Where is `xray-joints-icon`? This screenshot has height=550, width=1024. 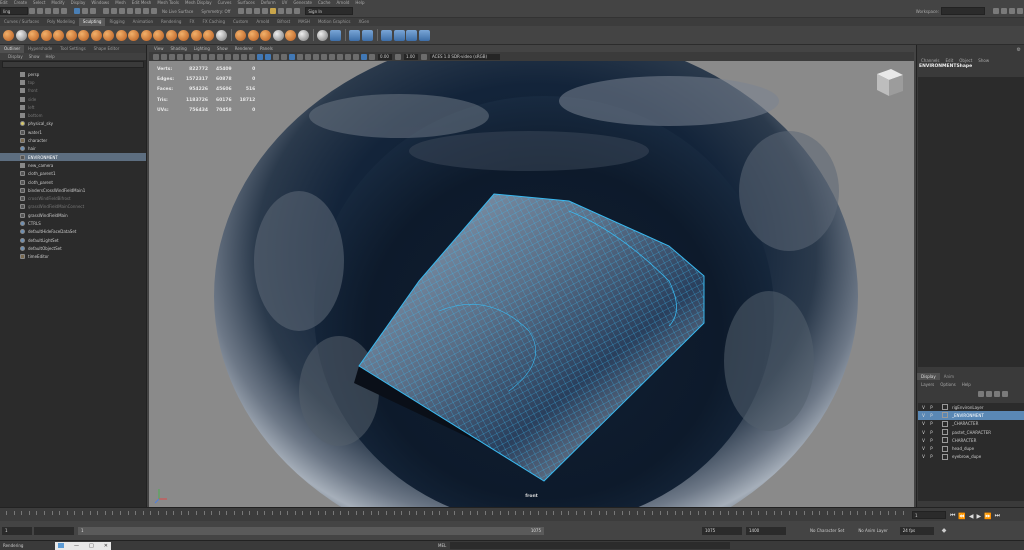 xray-joints-icon is located at coordinates (364, 56).